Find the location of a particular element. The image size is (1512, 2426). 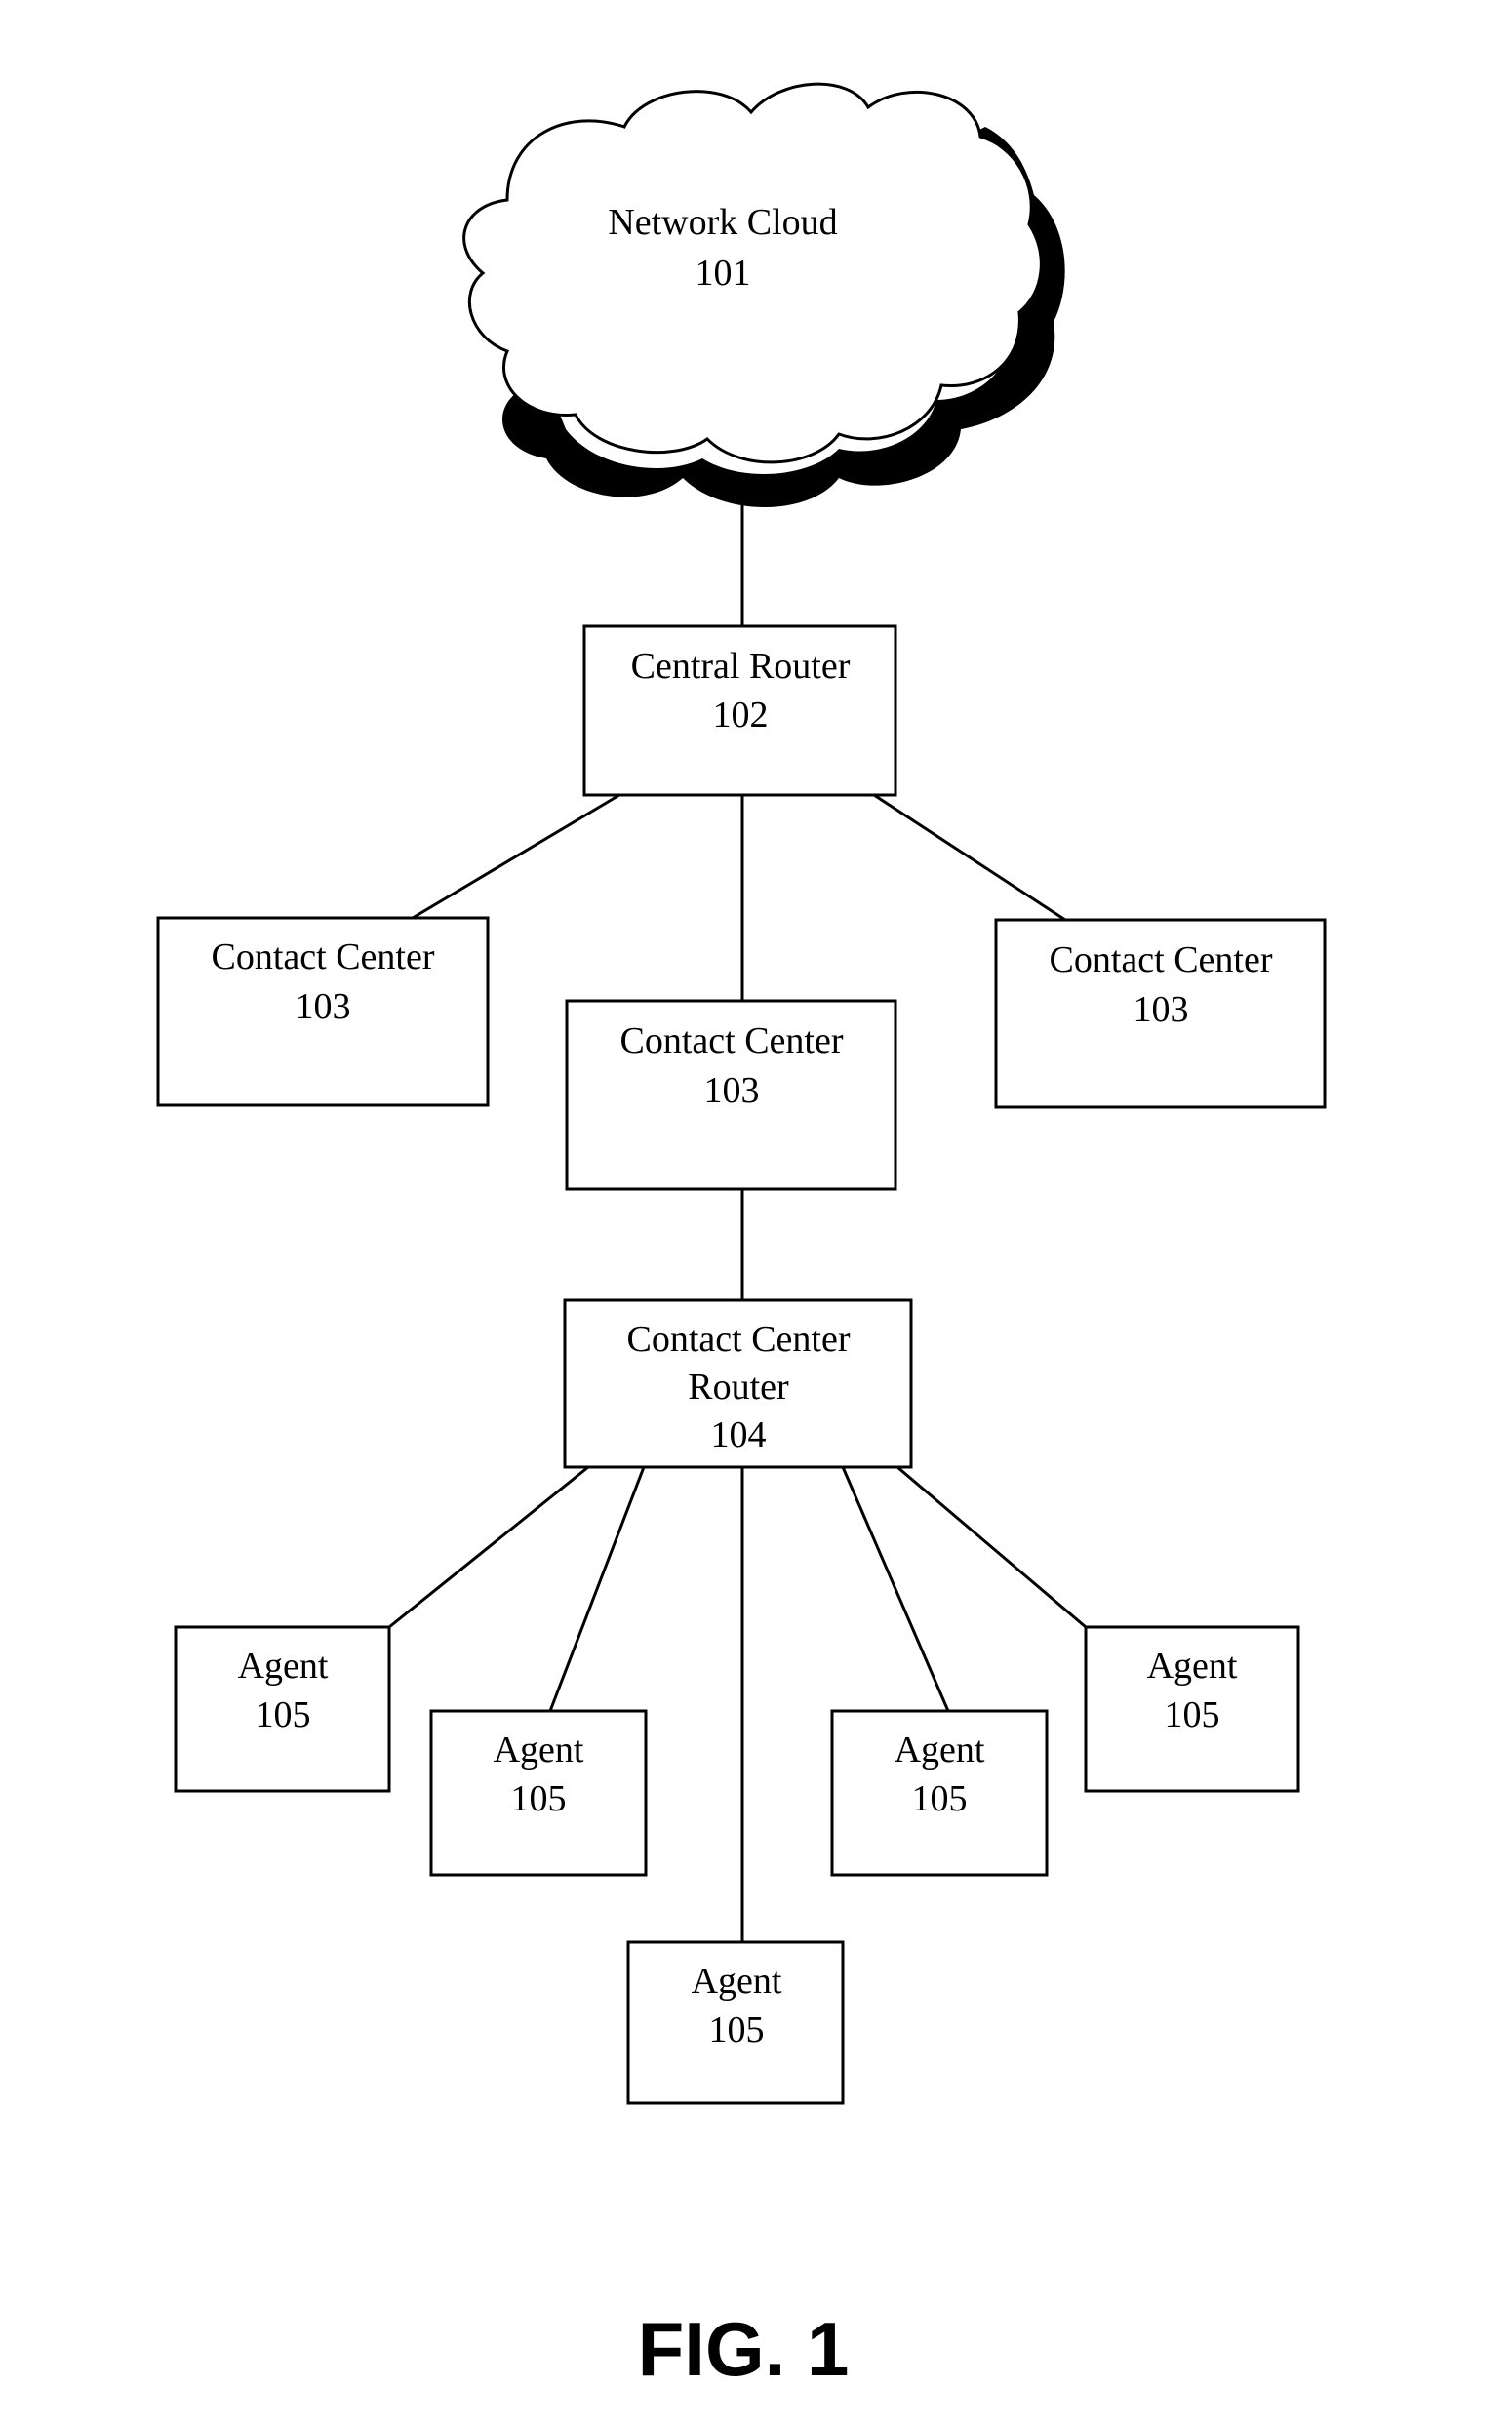

contact-center-left-label-line-1: Contact Center is located at coordinates (323, 956).